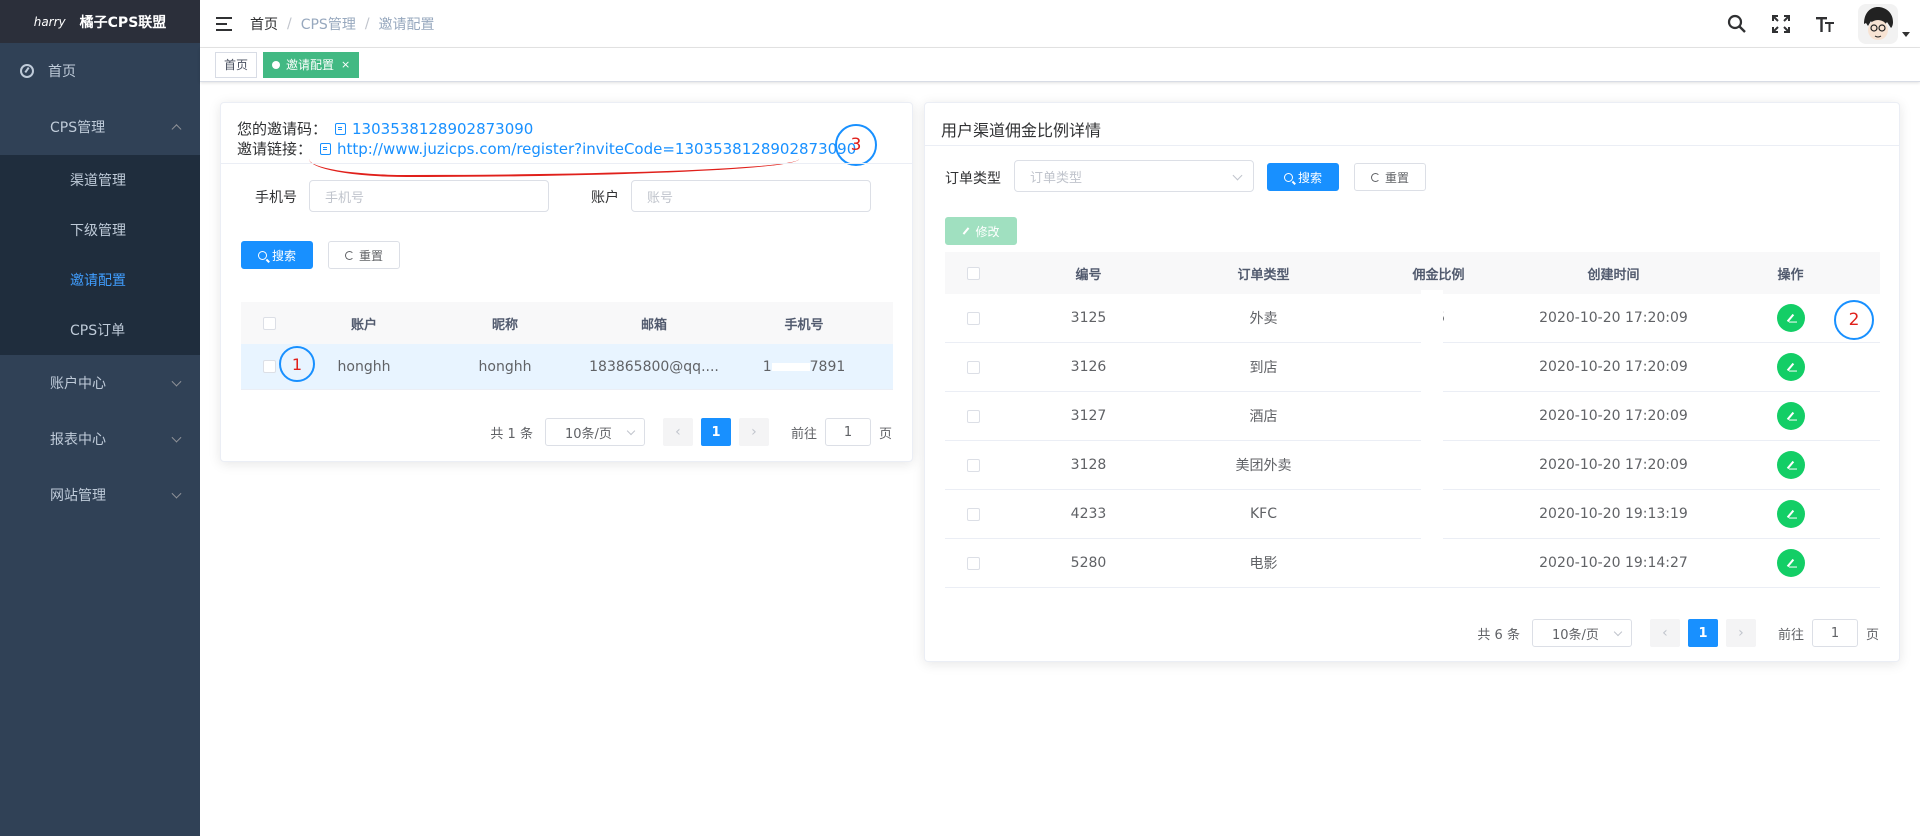 This screenshot has height=836, width=1920. Describe the element at coordinates (511, 434) in the screenshot. I see `pagination-total: 共 1 条` at that location.